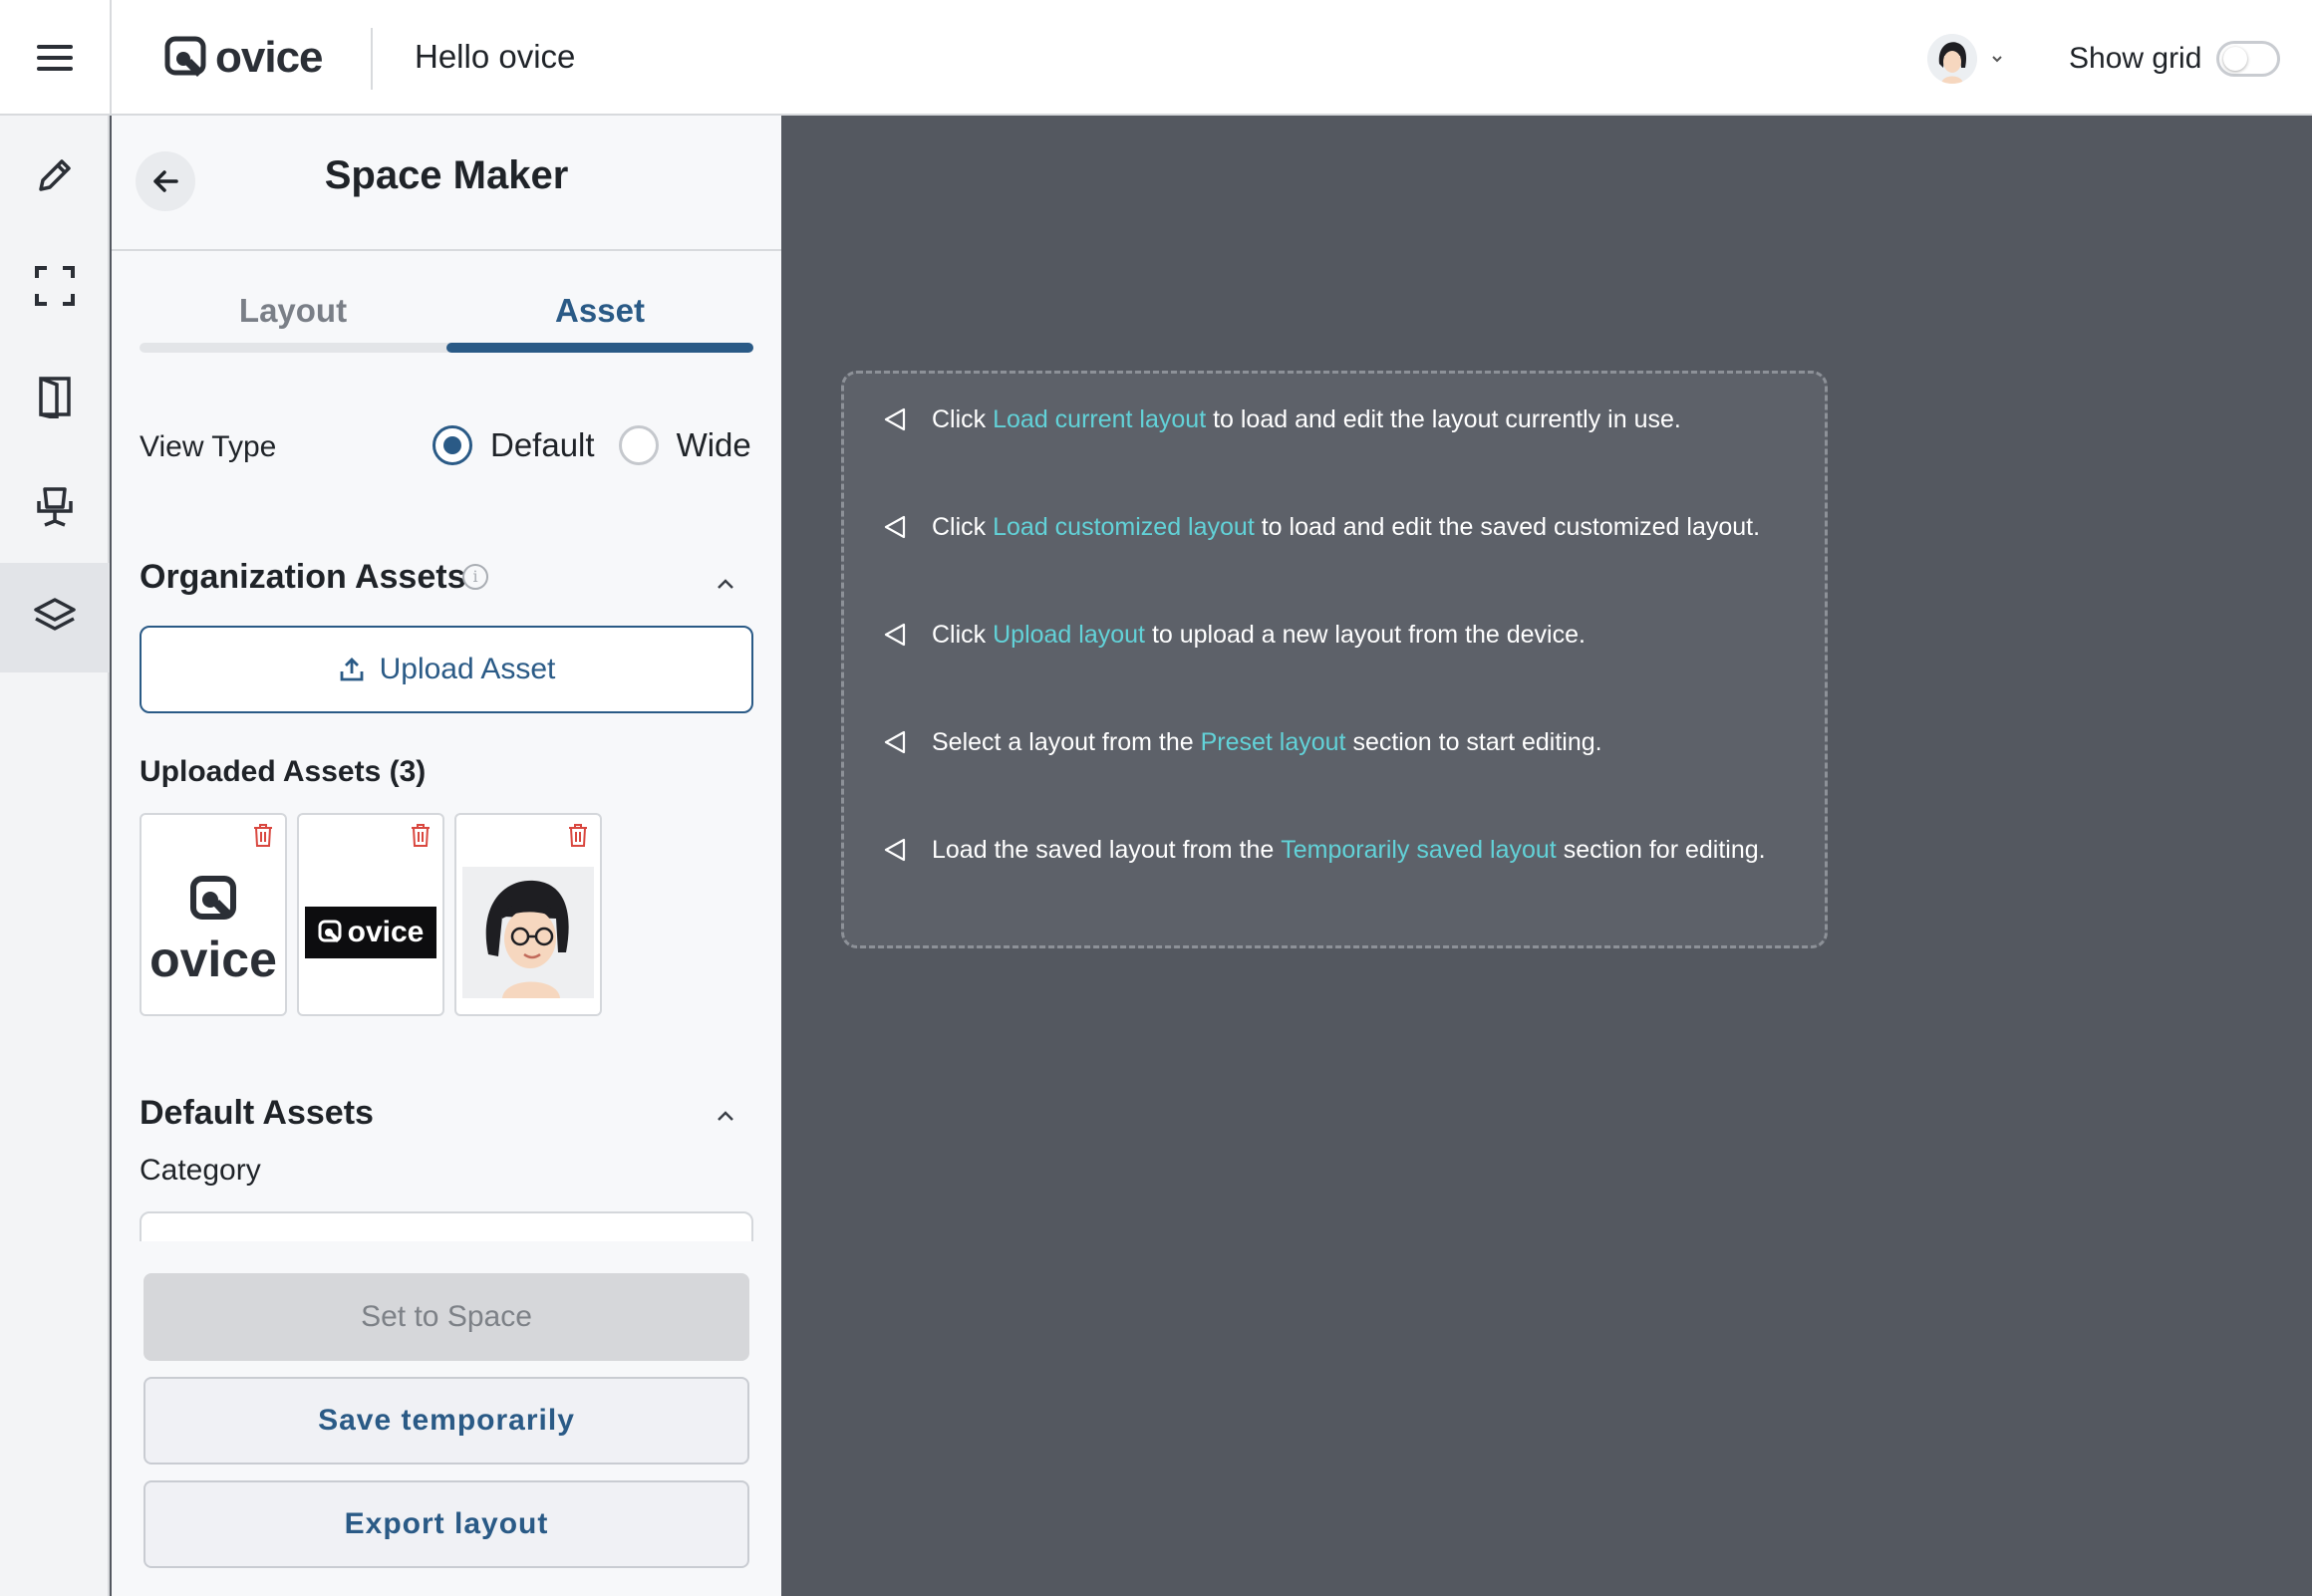 This screenshot has height=1596, width=2312. I want to click on radio-wide-label: Wide, so click(713, 444).